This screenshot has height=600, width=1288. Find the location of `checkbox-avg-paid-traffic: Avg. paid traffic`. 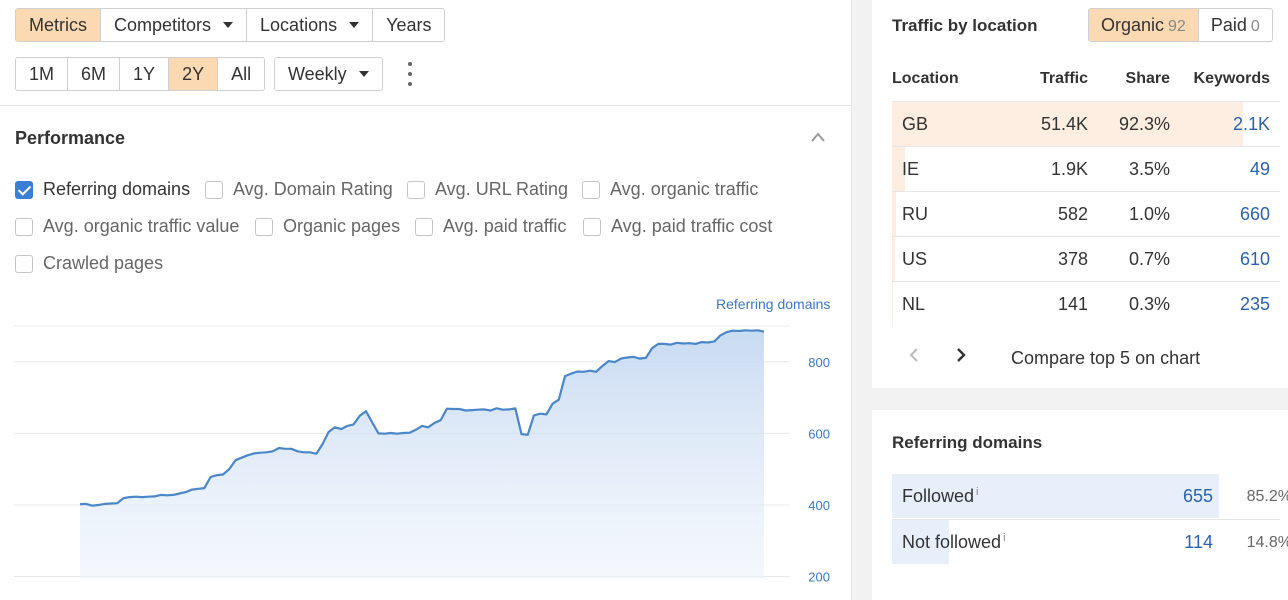

checkbox-avg-paid-traffic: Avg. paid traffic is located at coordinates (490, 226).